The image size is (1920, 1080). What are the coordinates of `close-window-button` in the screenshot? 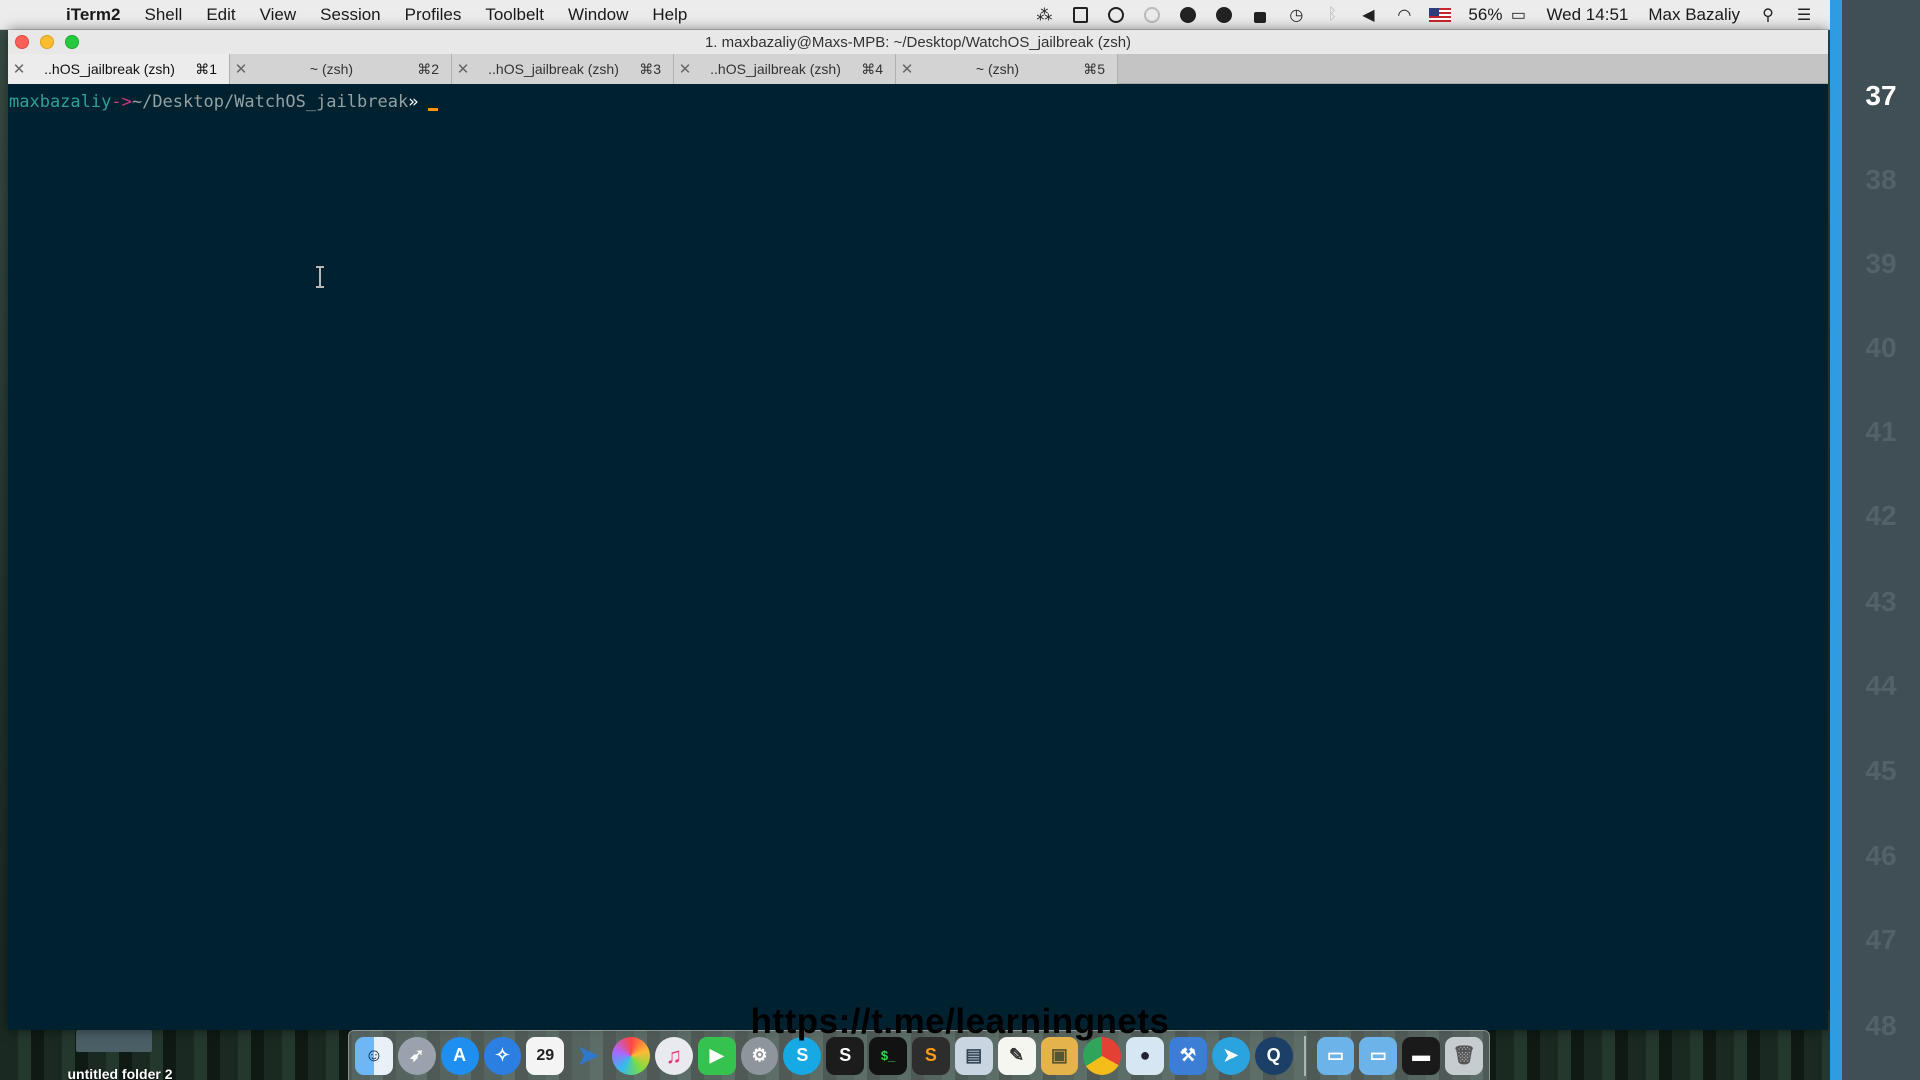 It's located at (22, 42).